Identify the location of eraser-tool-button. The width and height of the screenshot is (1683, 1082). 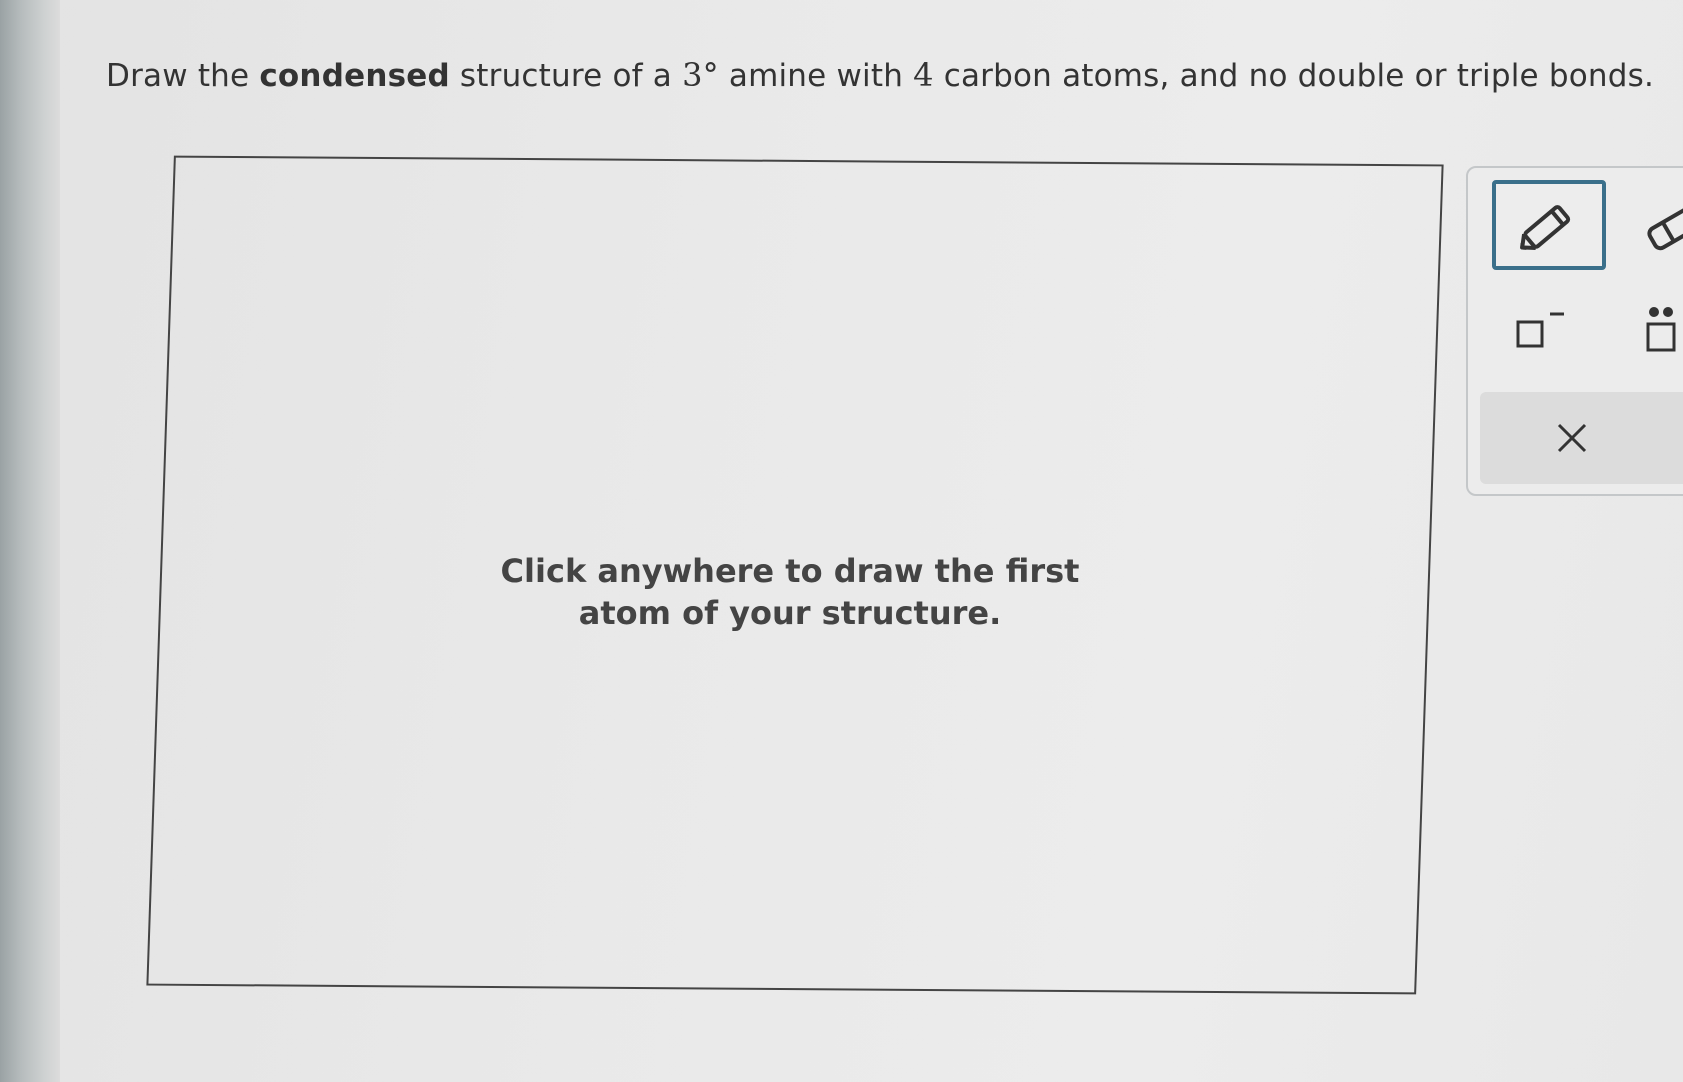
(1663, 228).